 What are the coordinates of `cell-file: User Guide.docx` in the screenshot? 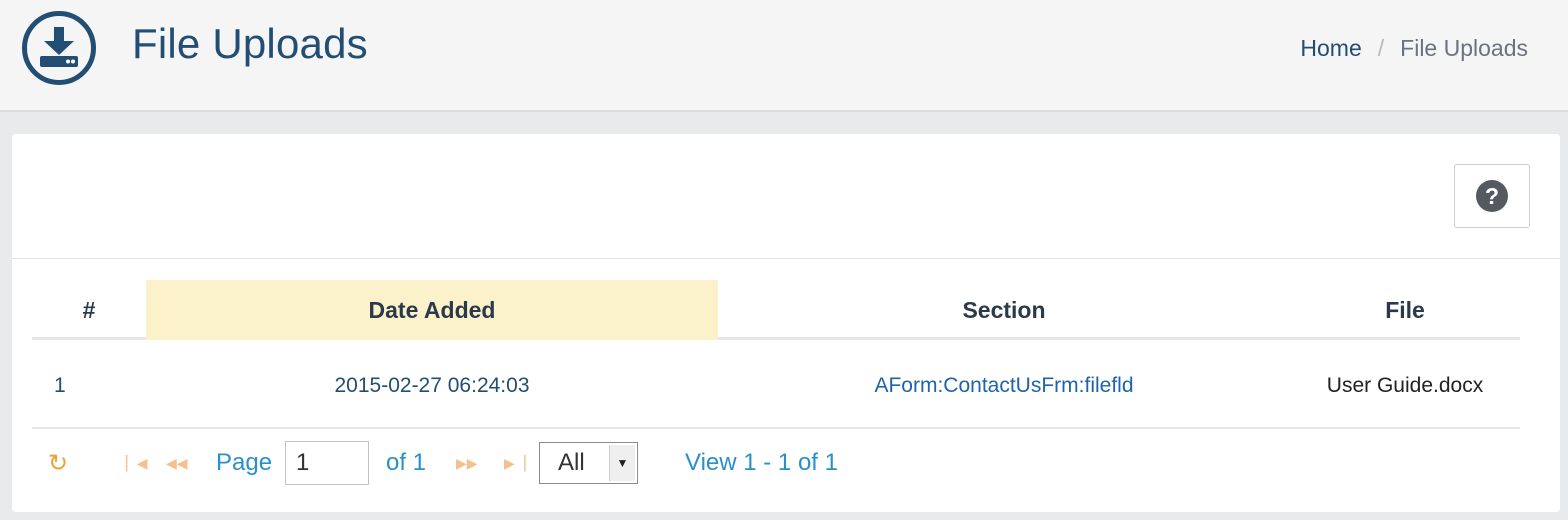 It's located at (1405, 385).